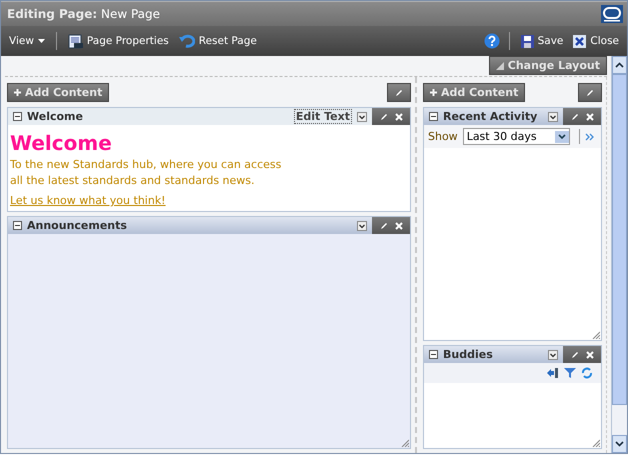 The height and width of the screenshot is (467, 628). I want to click on portlet-title: Recent Activity, so click(490, 116).